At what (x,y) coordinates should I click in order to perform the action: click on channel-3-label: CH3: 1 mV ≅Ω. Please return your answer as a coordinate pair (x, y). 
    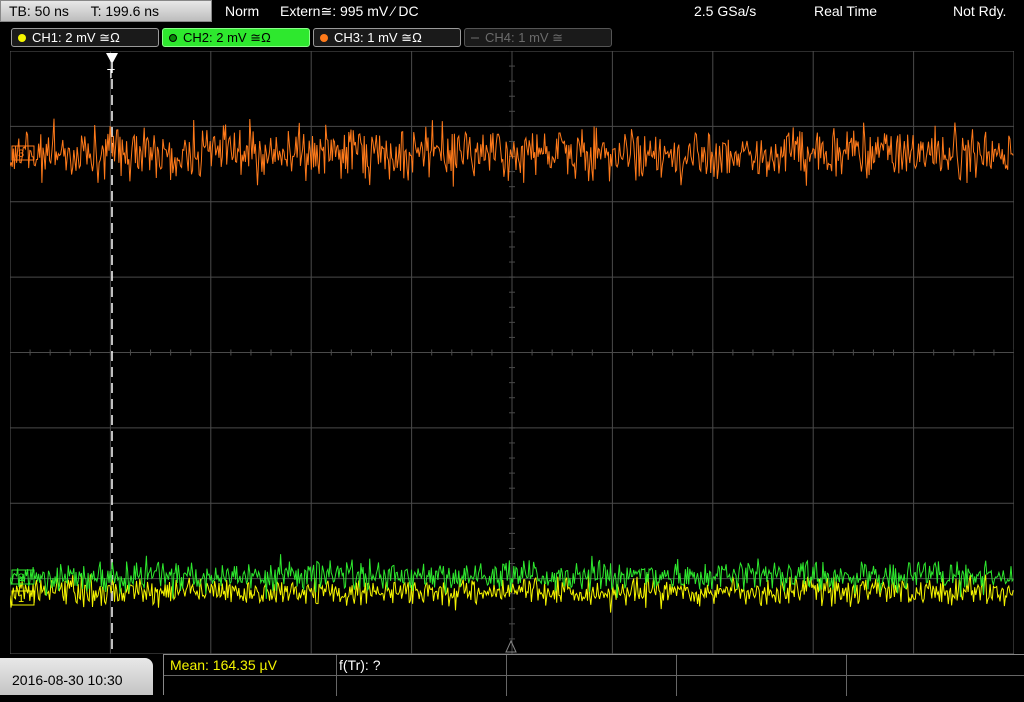
    Looking at the image, I should click on (378, 37).